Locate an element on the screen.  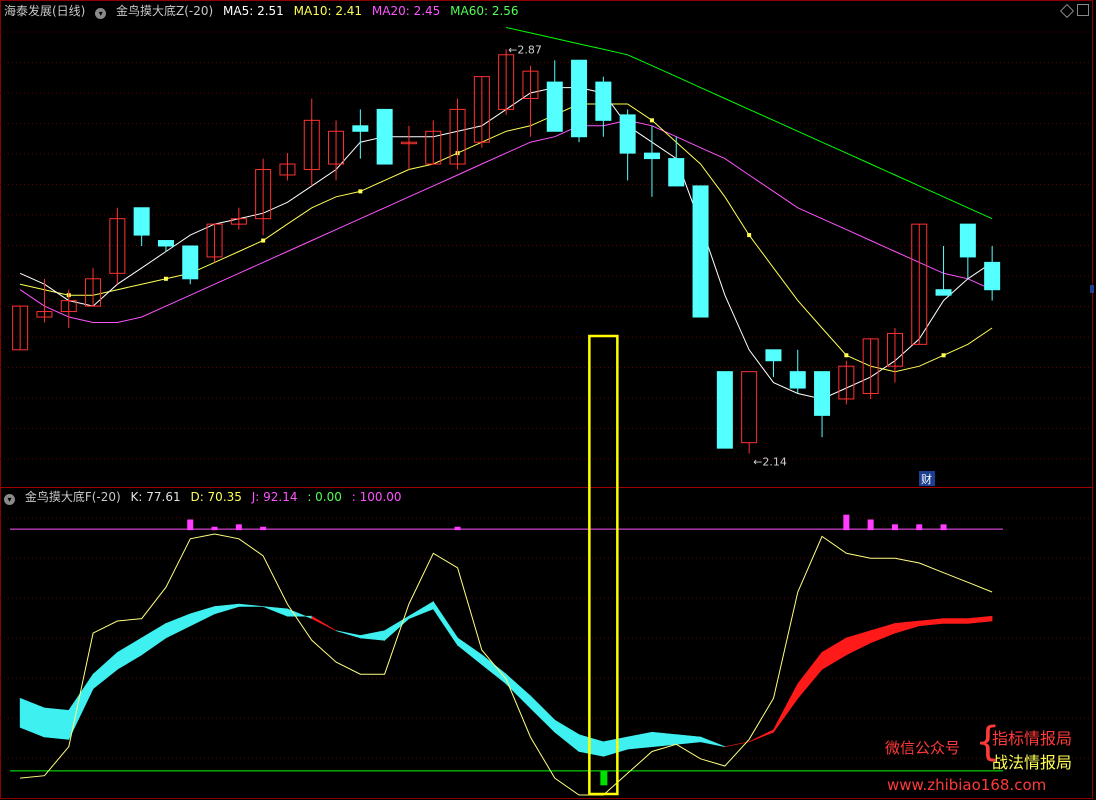
ma10-label: MA10: 2.41 is located at coordinates (328, 11).